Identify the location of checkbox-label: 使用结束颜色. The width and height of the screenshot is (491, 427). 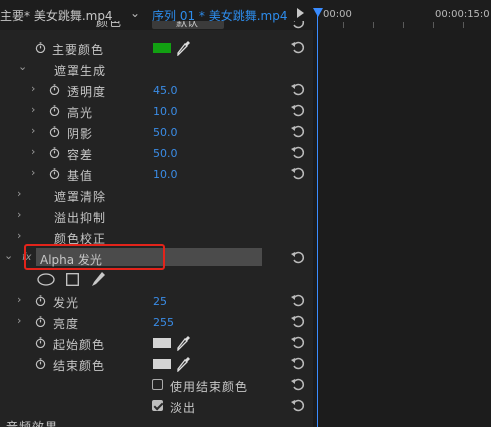
(209, 387).